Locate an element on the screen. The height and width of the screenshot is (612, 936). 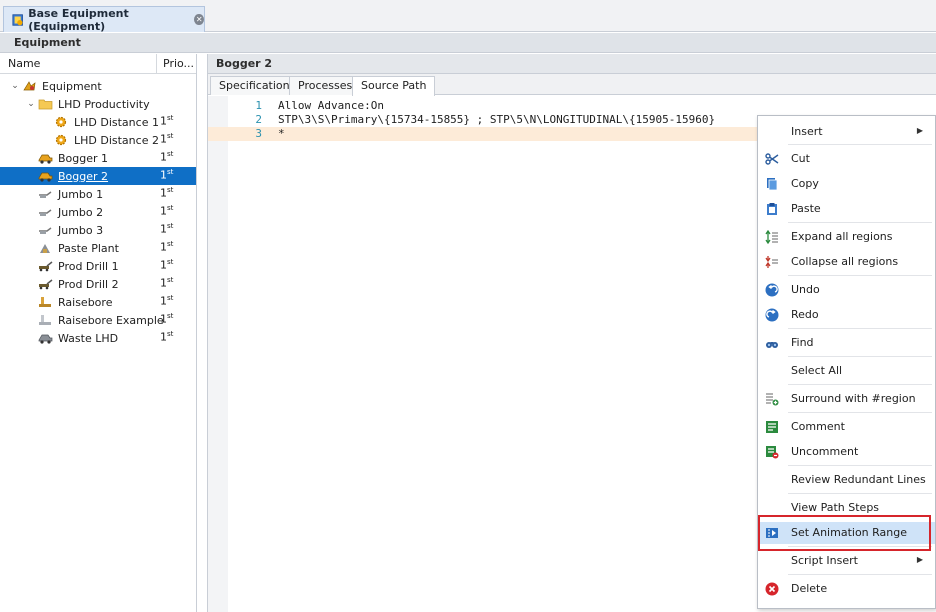
code-text: * is located at coordinates (281, 133).